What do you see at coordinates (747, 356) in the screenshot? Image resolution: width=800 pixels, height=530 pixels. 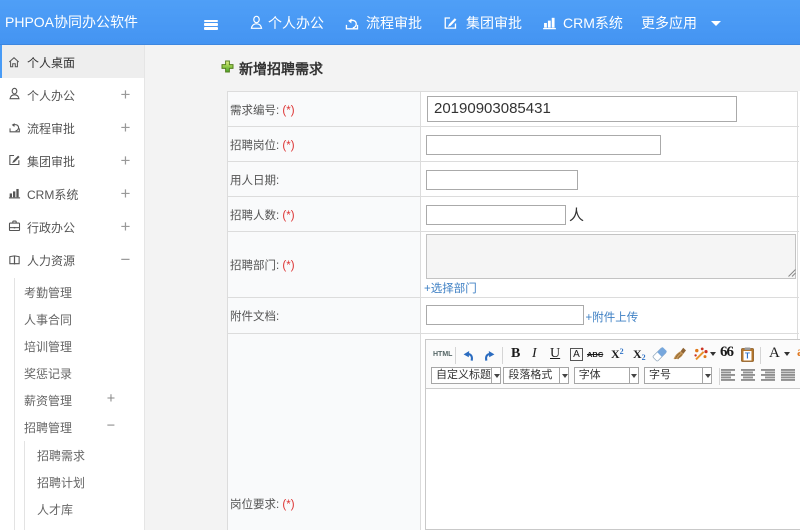 I see `svg-text: T` at bounding box center [747, 356].